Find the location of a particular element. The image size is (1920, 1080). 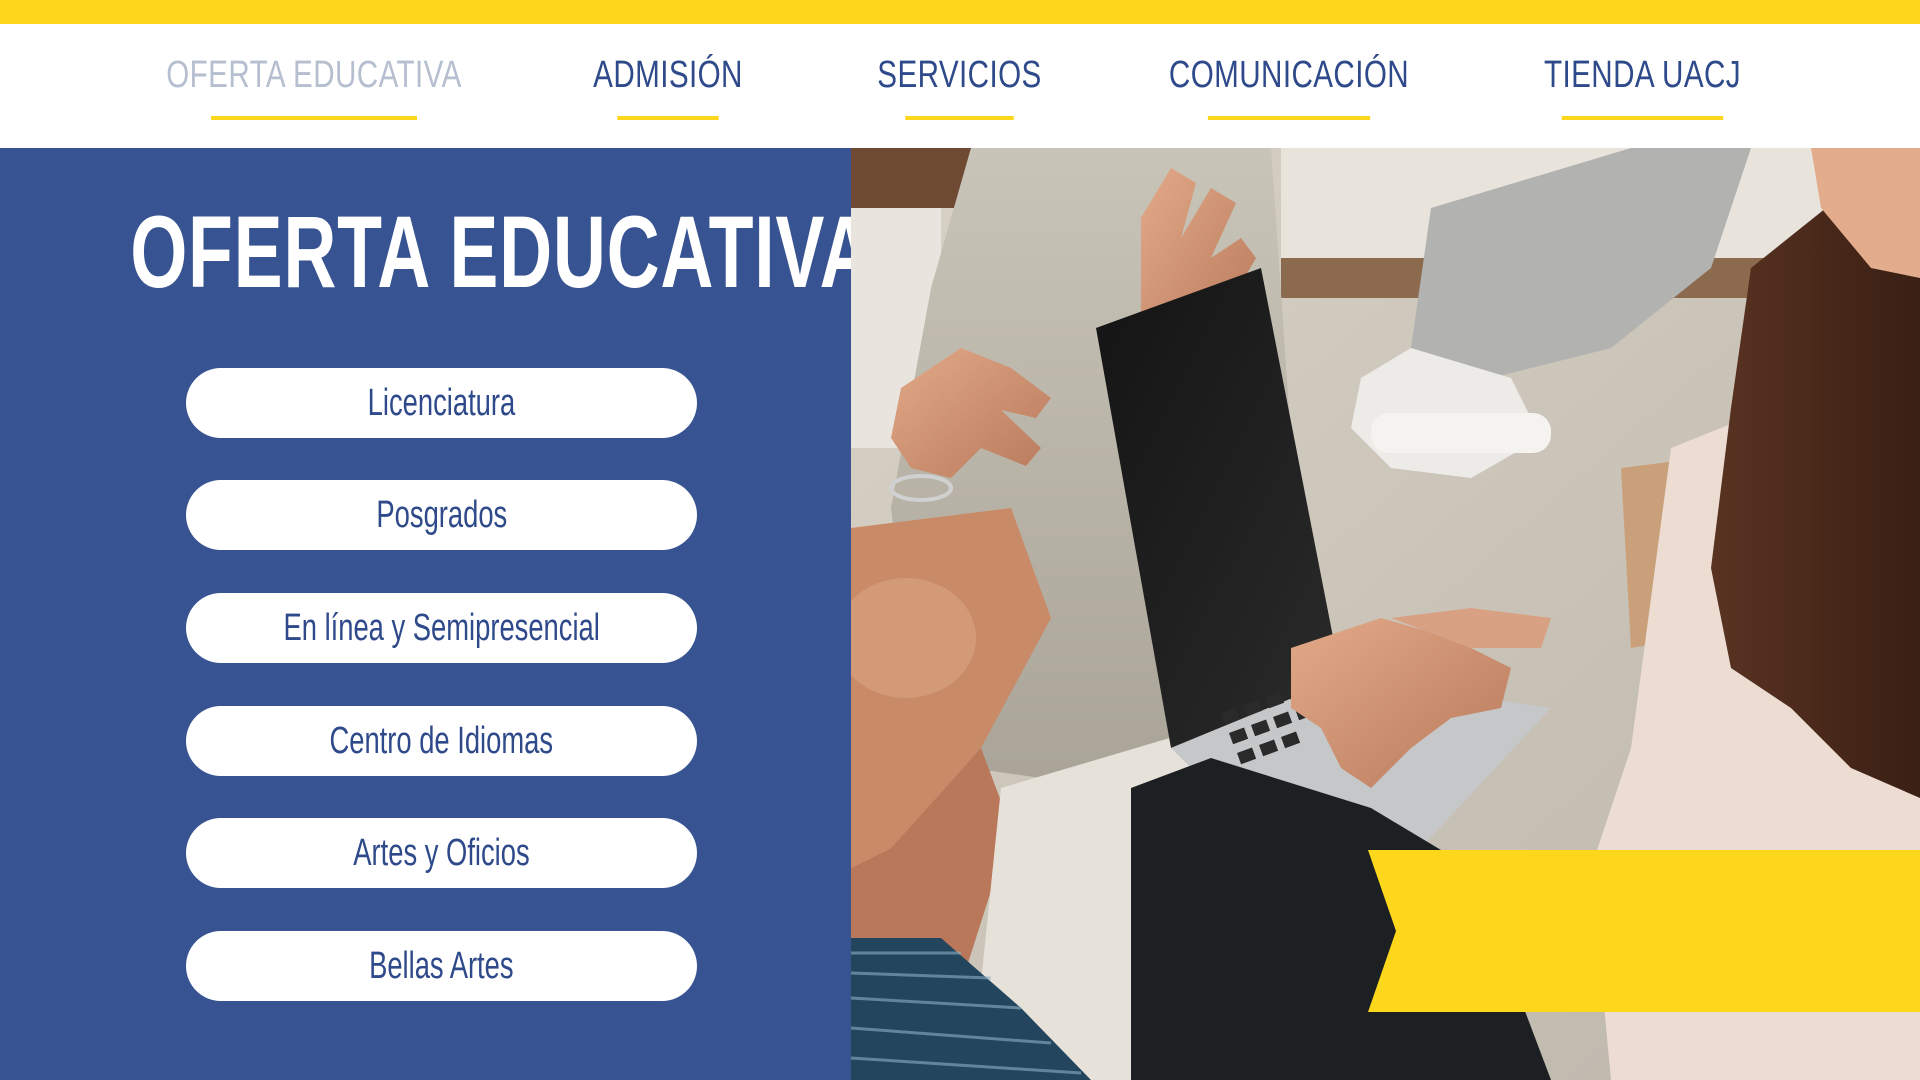

en-linea-semipresencial-button: En línea y Semipresencial is located at coordinates (441, 628).